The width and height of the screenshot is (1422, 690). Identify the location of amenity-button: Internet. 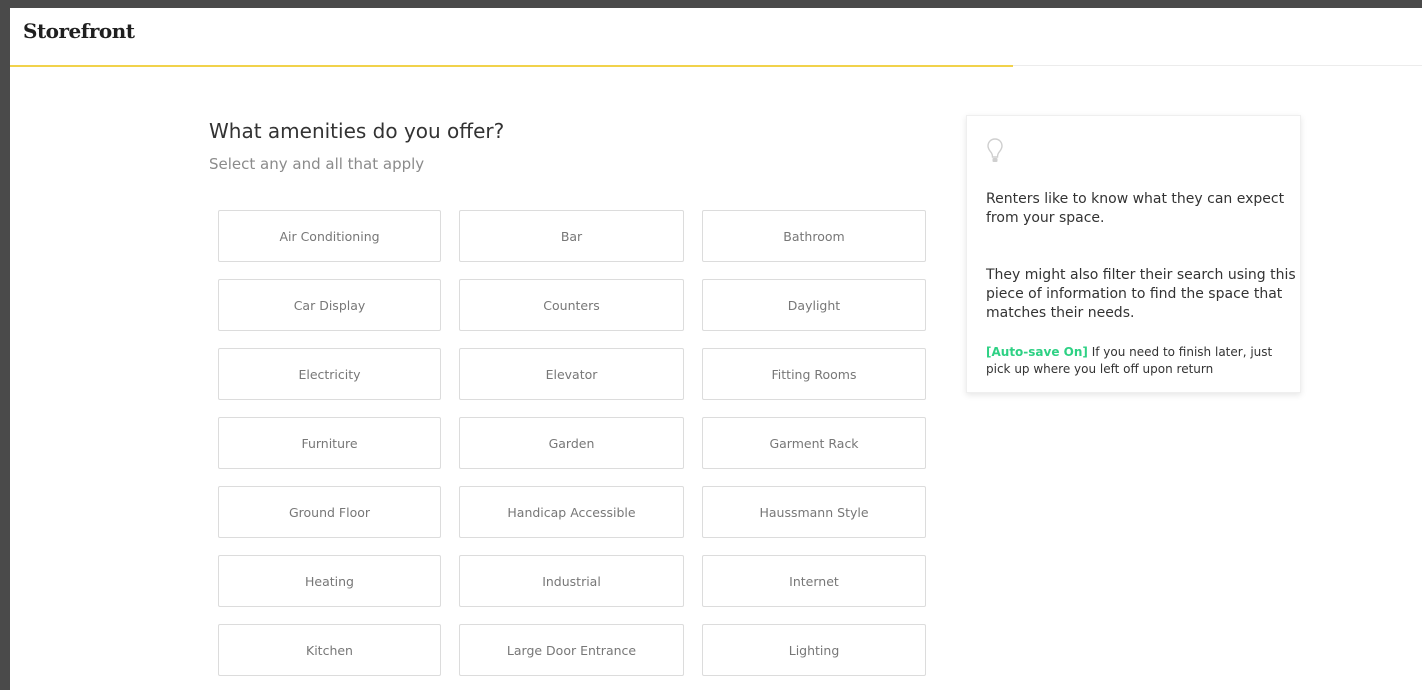
(814, 581).